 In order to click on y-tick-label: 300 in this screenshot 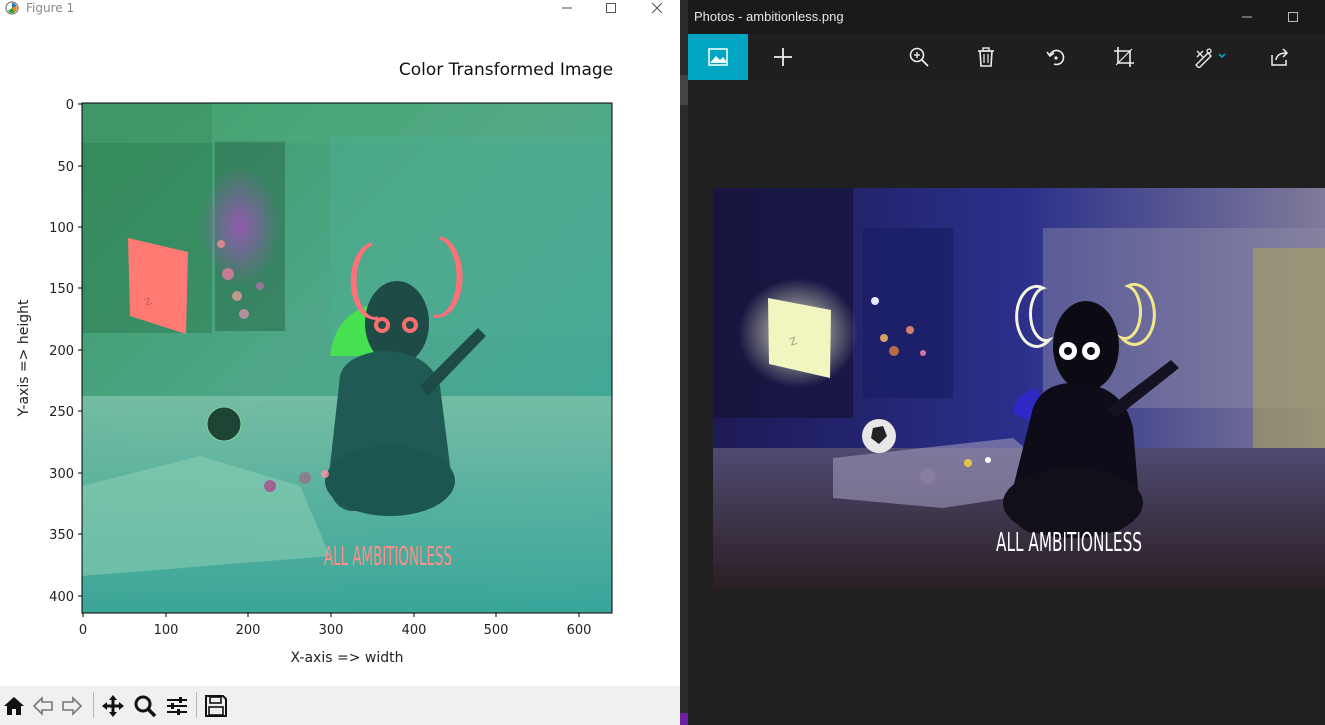, I will do `click(61, 474)`.